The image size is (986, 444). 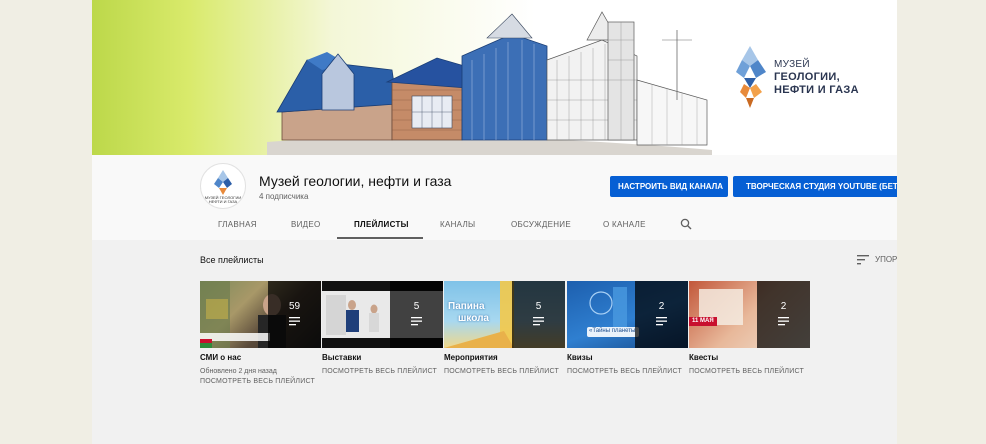 I want to click on customize-channel-button: НАСТРОИТЬ ВИД КАНАЛА, so click(x=669, y=186).